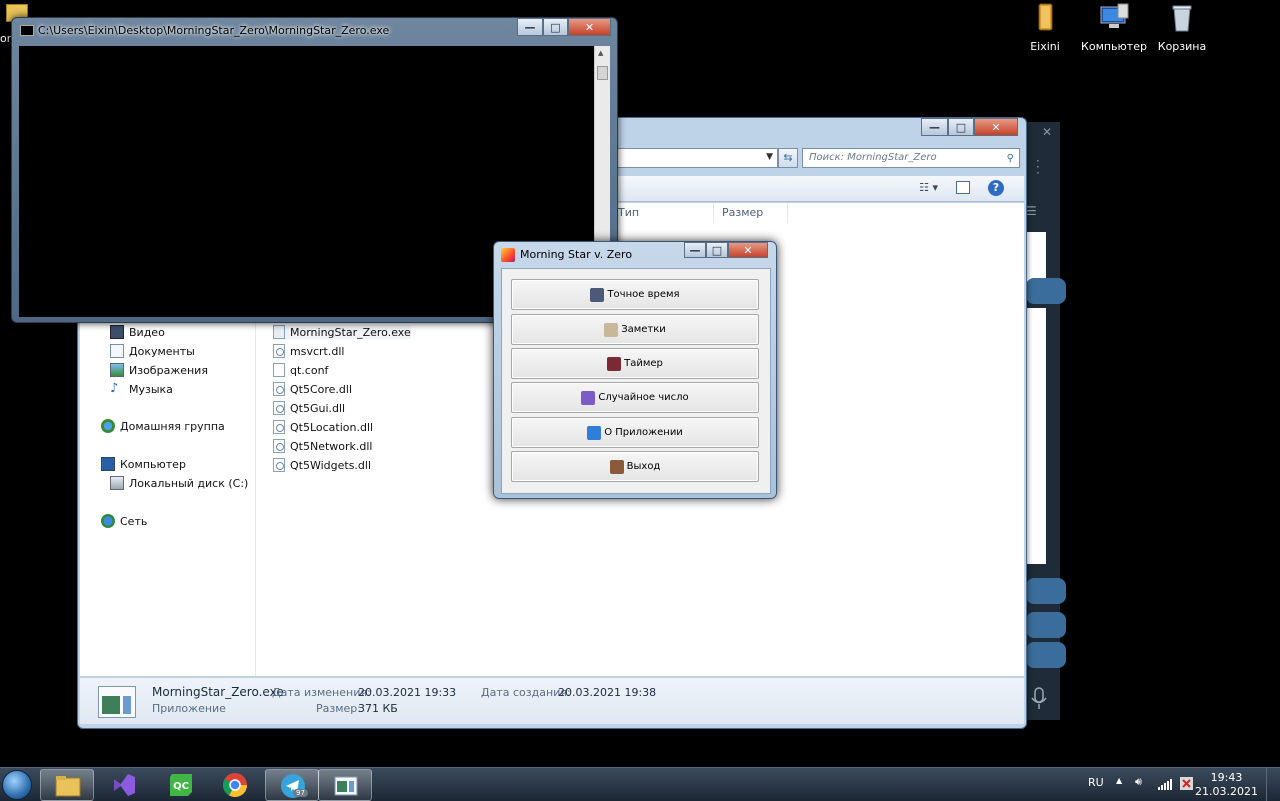 The width and height of the screenshot is (1280, 801). What do you see at coordinates (1165, 784) in the screenshot?
I see `signal-icon` at bounding box center [1165, 784].